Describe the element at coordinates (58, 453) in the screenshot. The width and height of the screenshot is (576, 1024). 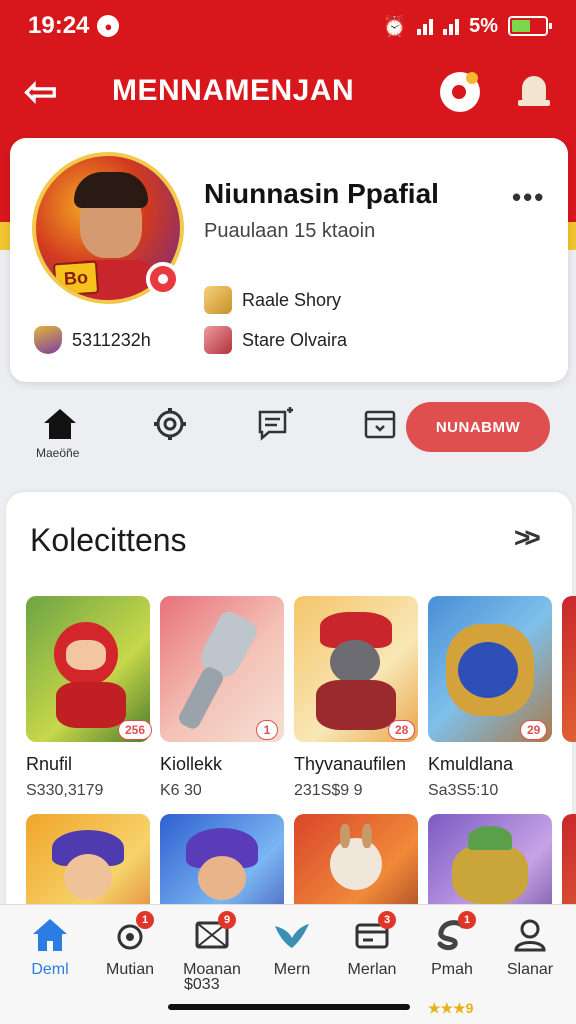
I see `home-label: Maeöñe` at that location.